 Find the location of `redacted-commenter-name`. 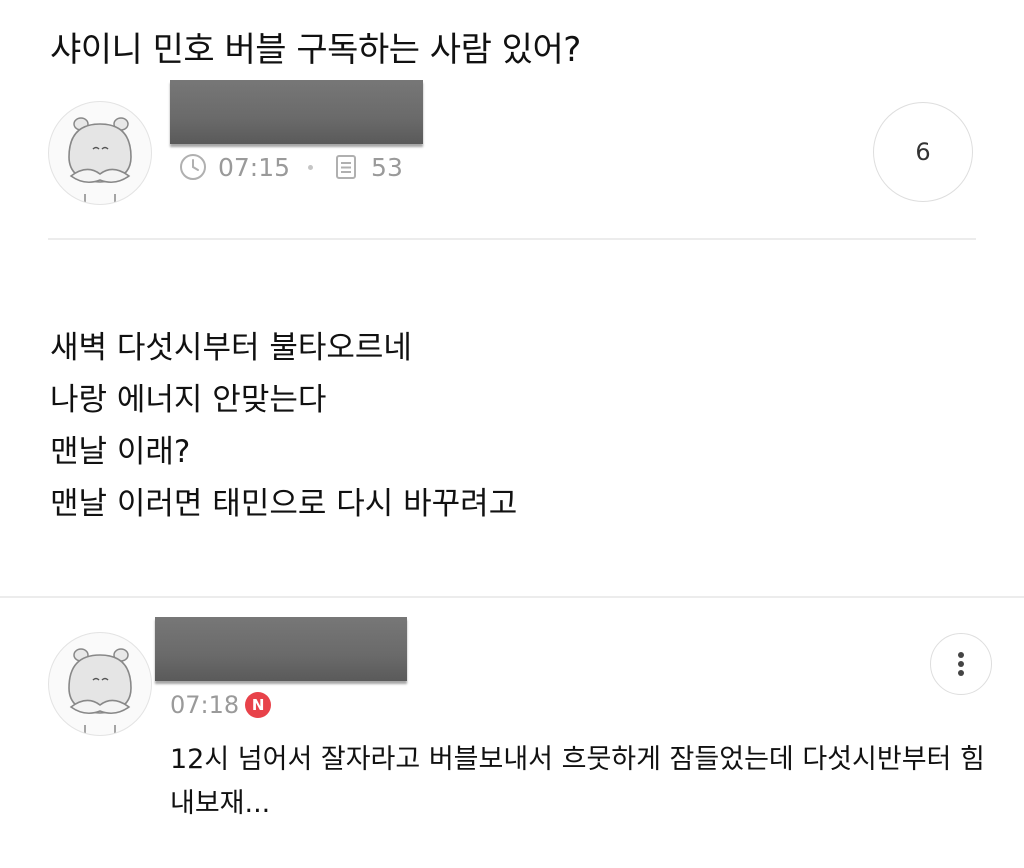

redacted-commenter-name is located at coordinates (281, 649).